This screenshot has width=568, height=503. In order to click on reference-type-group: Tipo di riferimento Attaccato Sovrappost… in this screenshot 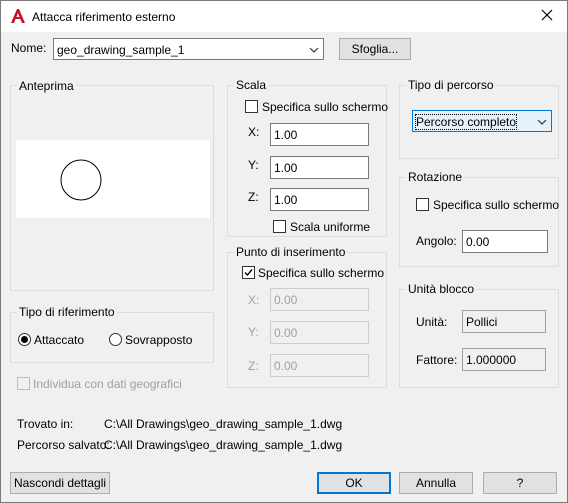, I will do `click(112, 334)`.